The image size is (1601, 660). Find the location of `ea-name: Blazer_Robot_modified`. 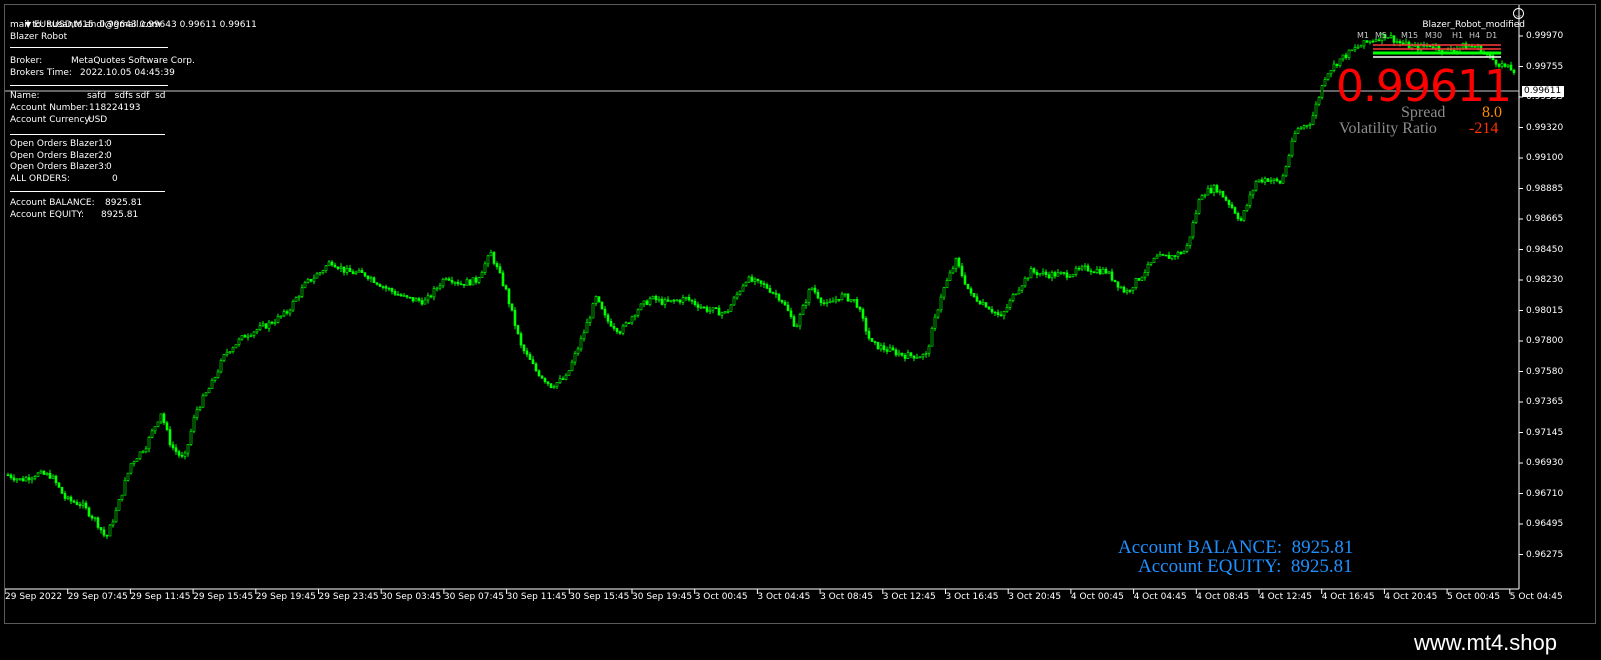

ea-name: Blazer_Robot_modified is located at coordinates (1465, 25).